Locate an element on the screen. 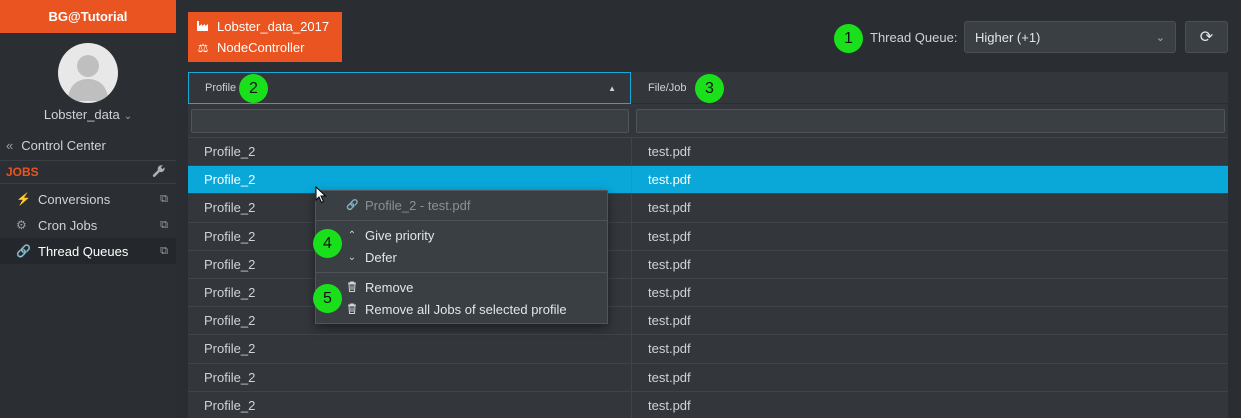  sidebar-item-conversions: ⚡ Conversions ⧉ is located at coordinates (88, 199).